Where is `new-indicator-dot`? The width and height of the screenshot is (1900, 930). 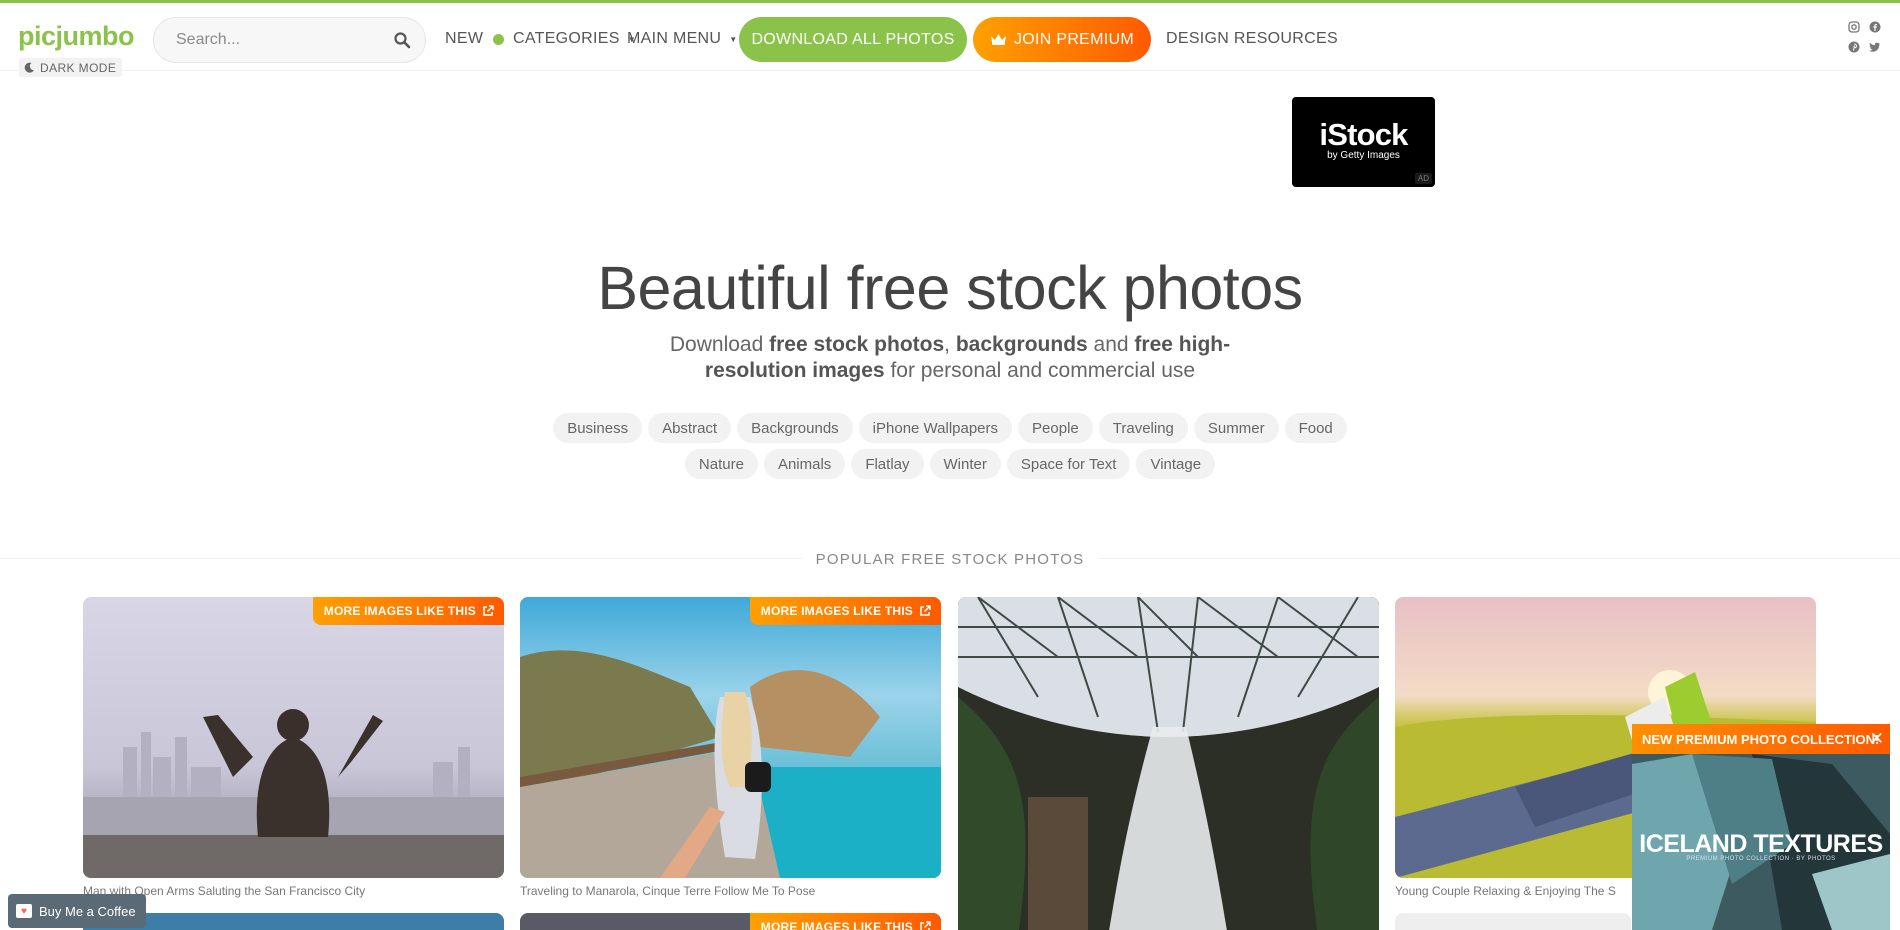 new-indicator-dot is located at coordinates (499, 39).